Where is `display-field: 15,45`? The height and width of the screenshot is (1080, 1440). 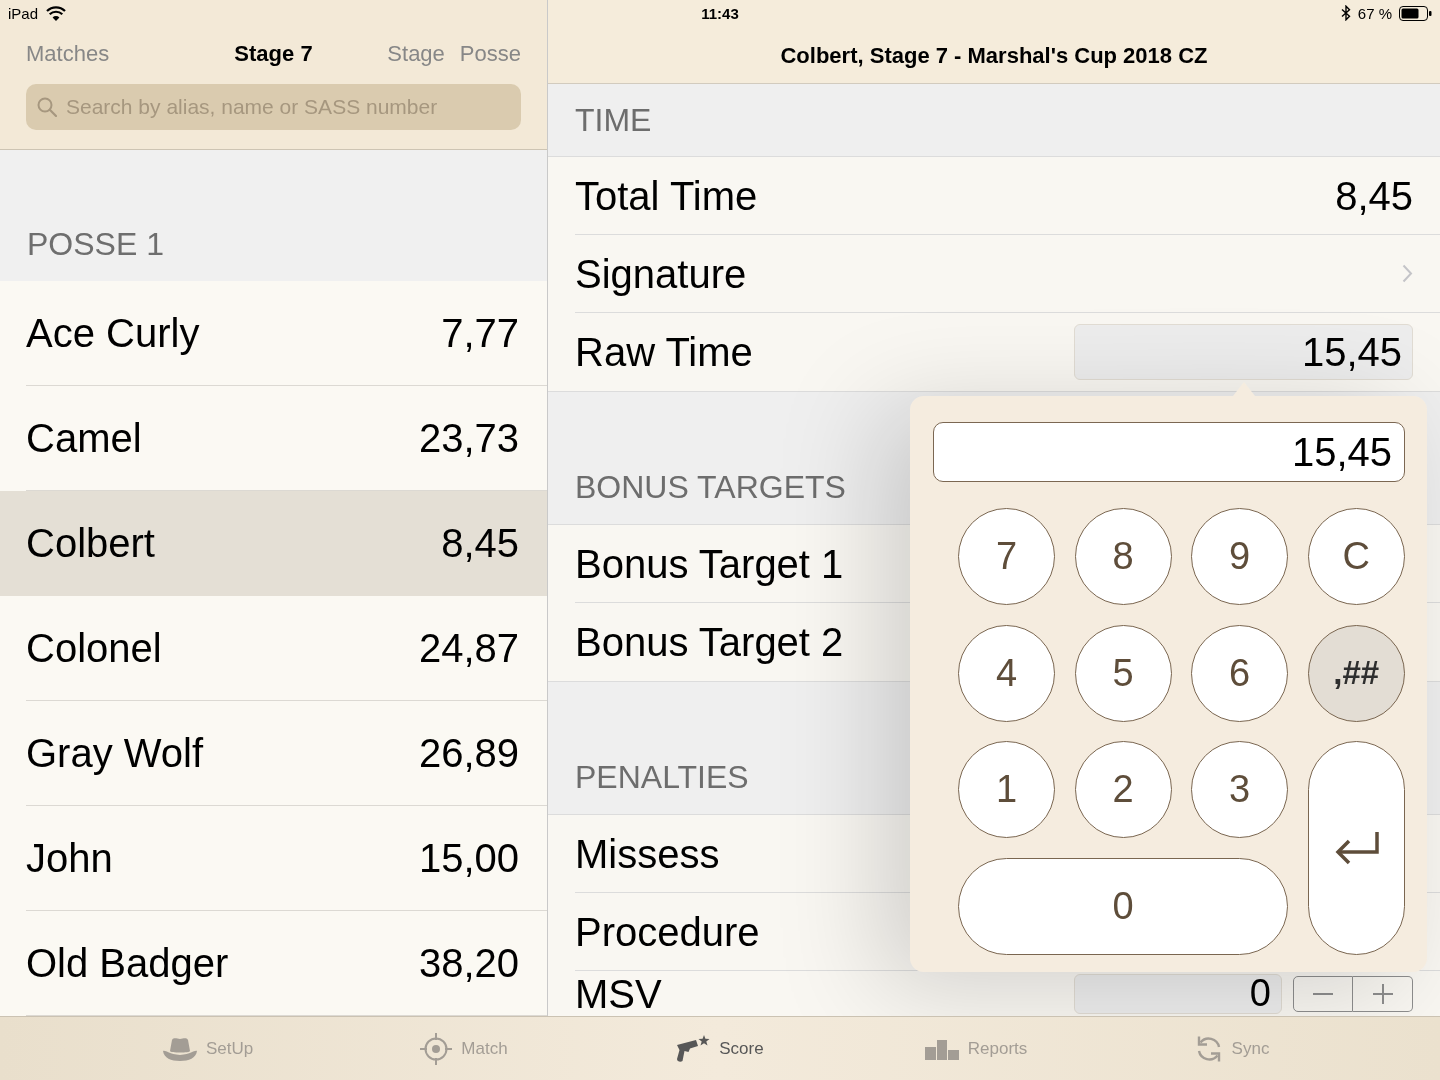 display-field: 15,45 is located at coordinates (1169, 452).